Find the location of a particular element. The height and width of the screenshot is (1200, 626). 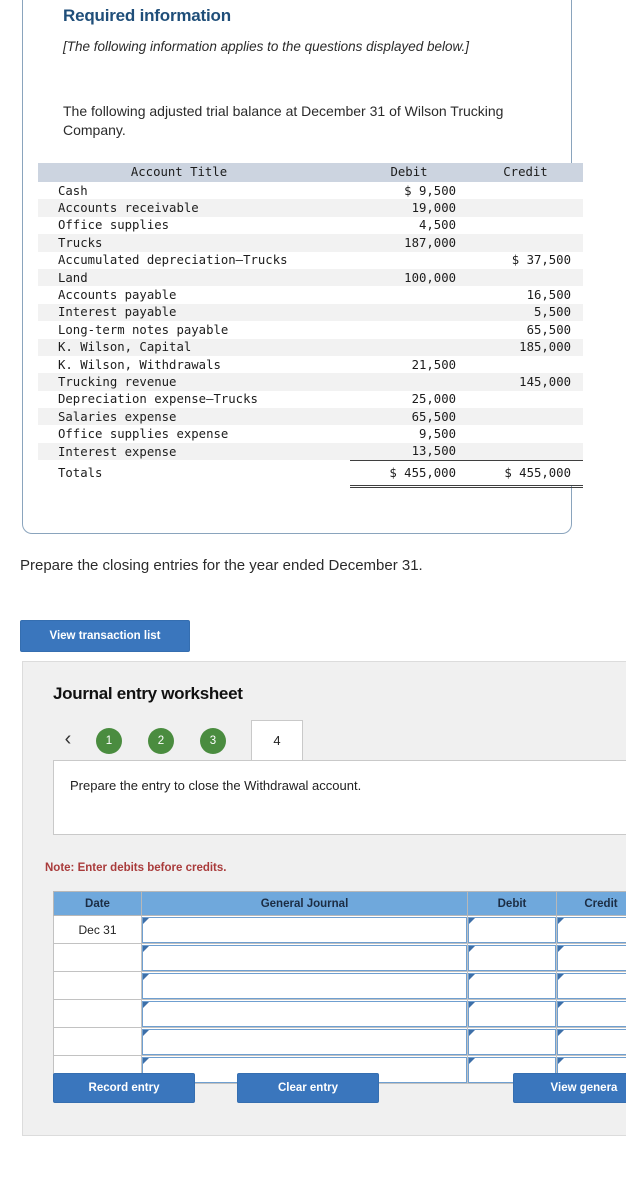

trial-balance-credit: 16,500 is located at coordinates (548, 295).